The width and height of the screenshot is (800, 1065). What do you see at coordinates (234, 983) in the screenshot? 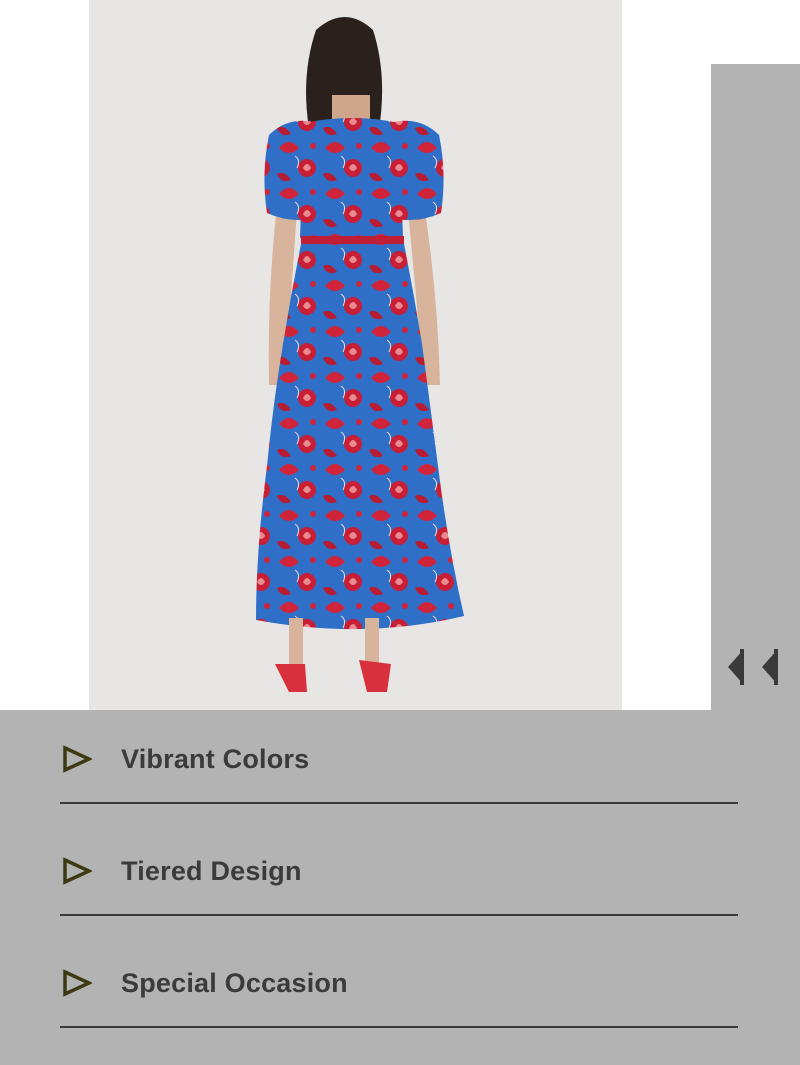
I see `feature-label: Special Occasion` at bounding box center [234, 983].